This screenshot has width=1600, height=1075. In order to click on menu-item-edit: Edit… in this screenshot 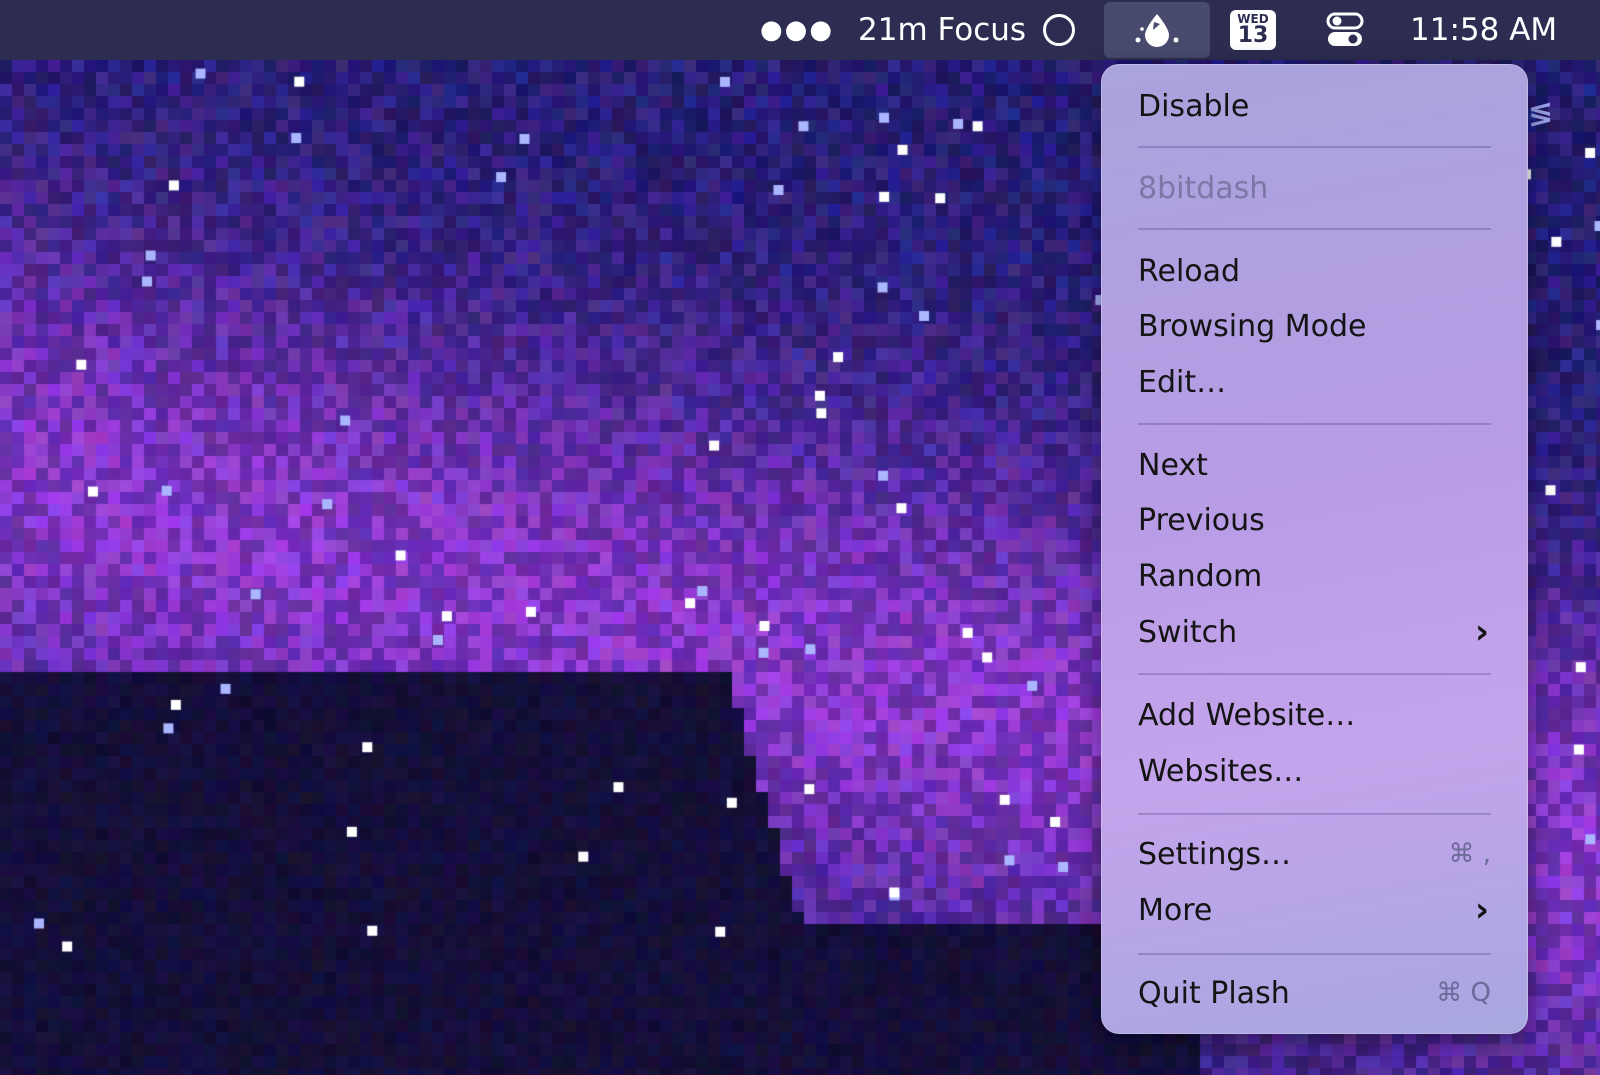, I will do `click(1314, 382)`.